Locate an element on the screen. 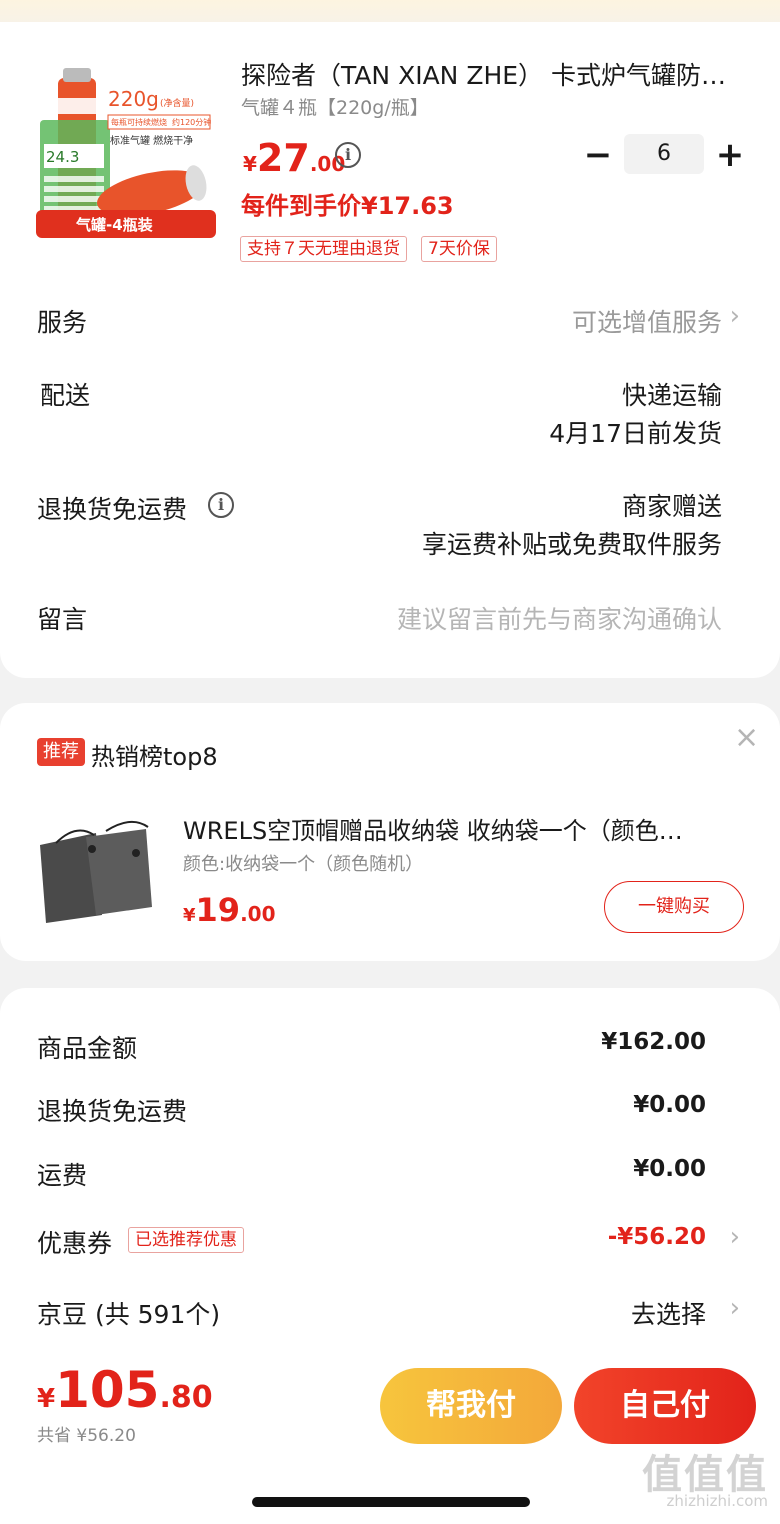  jingdou-select: 去选择 is located at coordinates (668, 1313).